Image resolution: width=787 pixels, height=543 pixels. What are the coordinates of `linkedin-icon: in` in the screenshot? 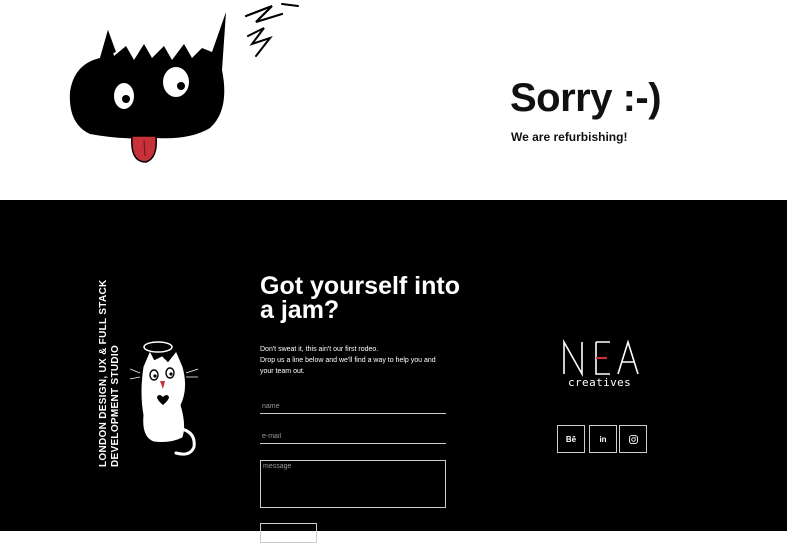 It's located at (603, 439).